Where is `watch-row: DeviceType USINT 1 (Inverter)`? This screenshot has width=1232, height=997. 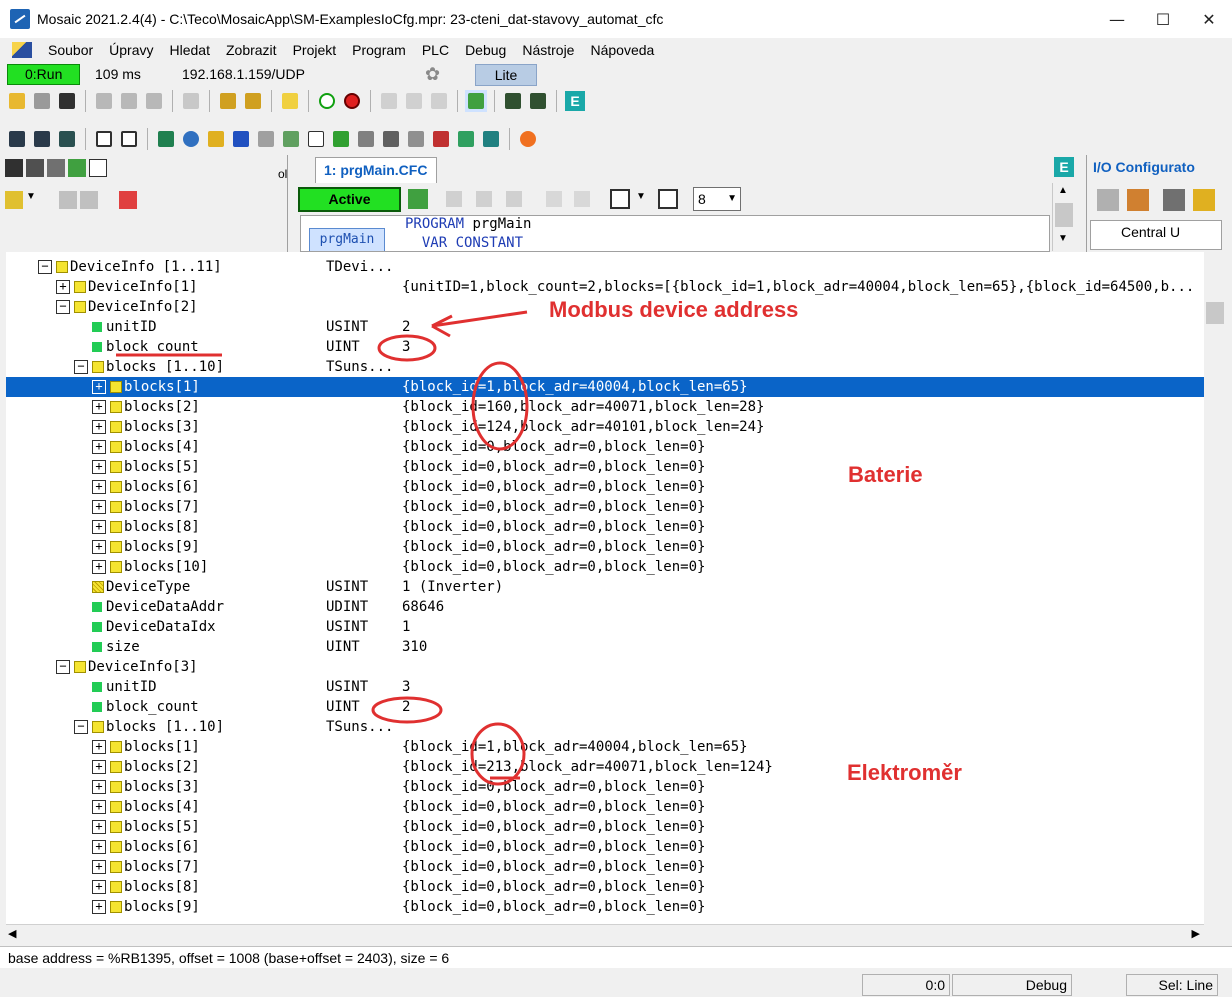 watch-row: DeviceType USINT 1 (Inverter) is located at coordinates (605, 587).